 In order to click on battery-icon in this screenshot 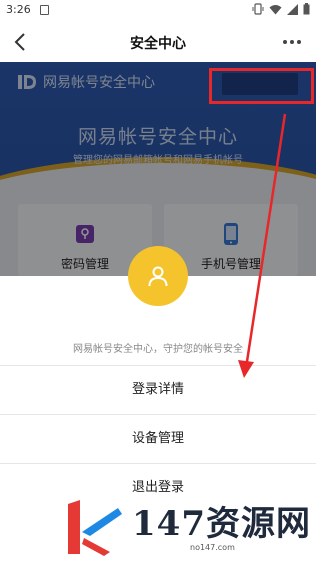, I will do `click(306, 9)`.